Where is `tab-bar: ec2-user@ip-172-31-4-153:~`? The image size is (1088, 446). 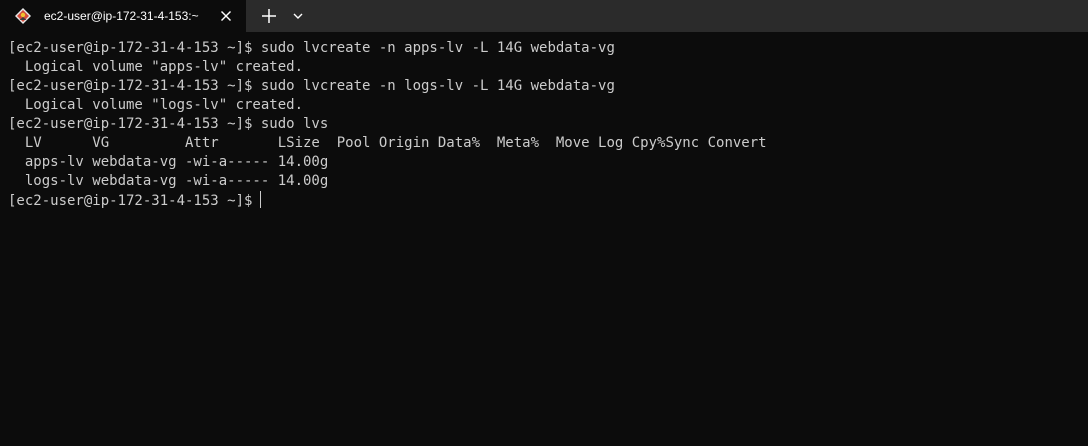 tab-bar: ec2-user@ip-172-31-4-153:~ is located at coordinates (544, 16).